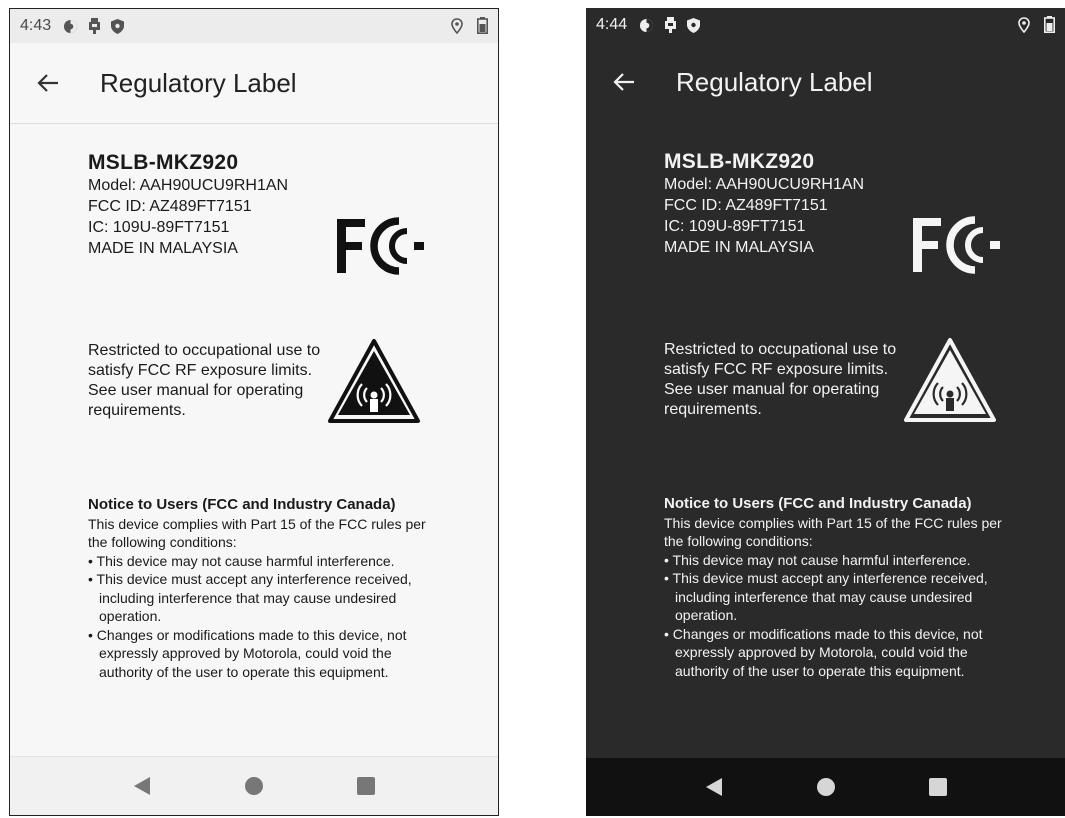 The image size is (1065, 818). What do you see at coordinates (254, 26) in the screenshot?
I see `status-bar: 4:43` at bounding box center [254, 26].